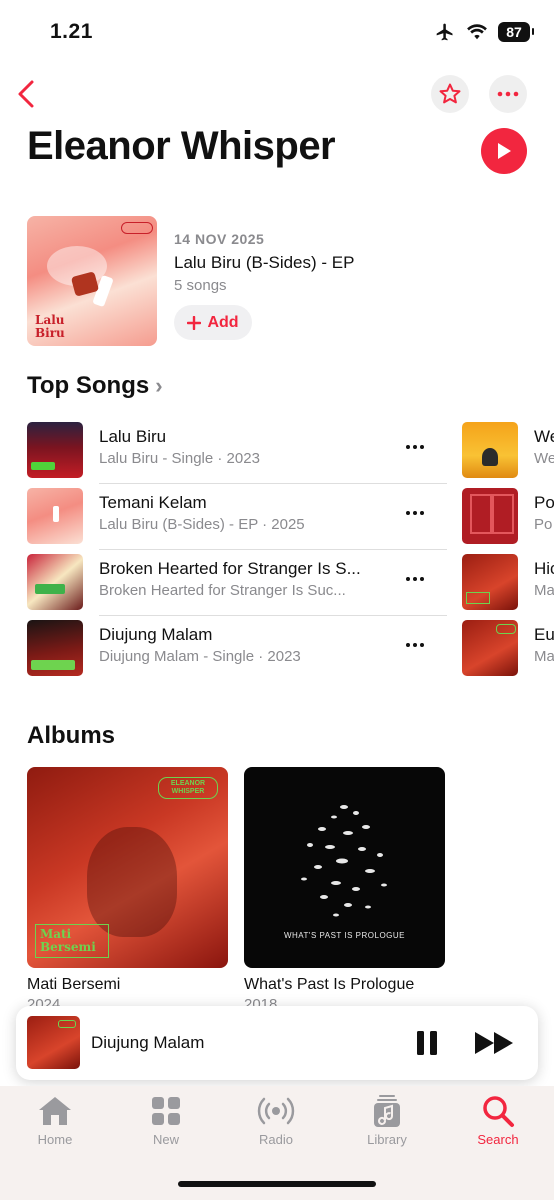  Describe the element at coordinates (53, 1042) in the screenshot. I see `now-playing-artwork` at that location.